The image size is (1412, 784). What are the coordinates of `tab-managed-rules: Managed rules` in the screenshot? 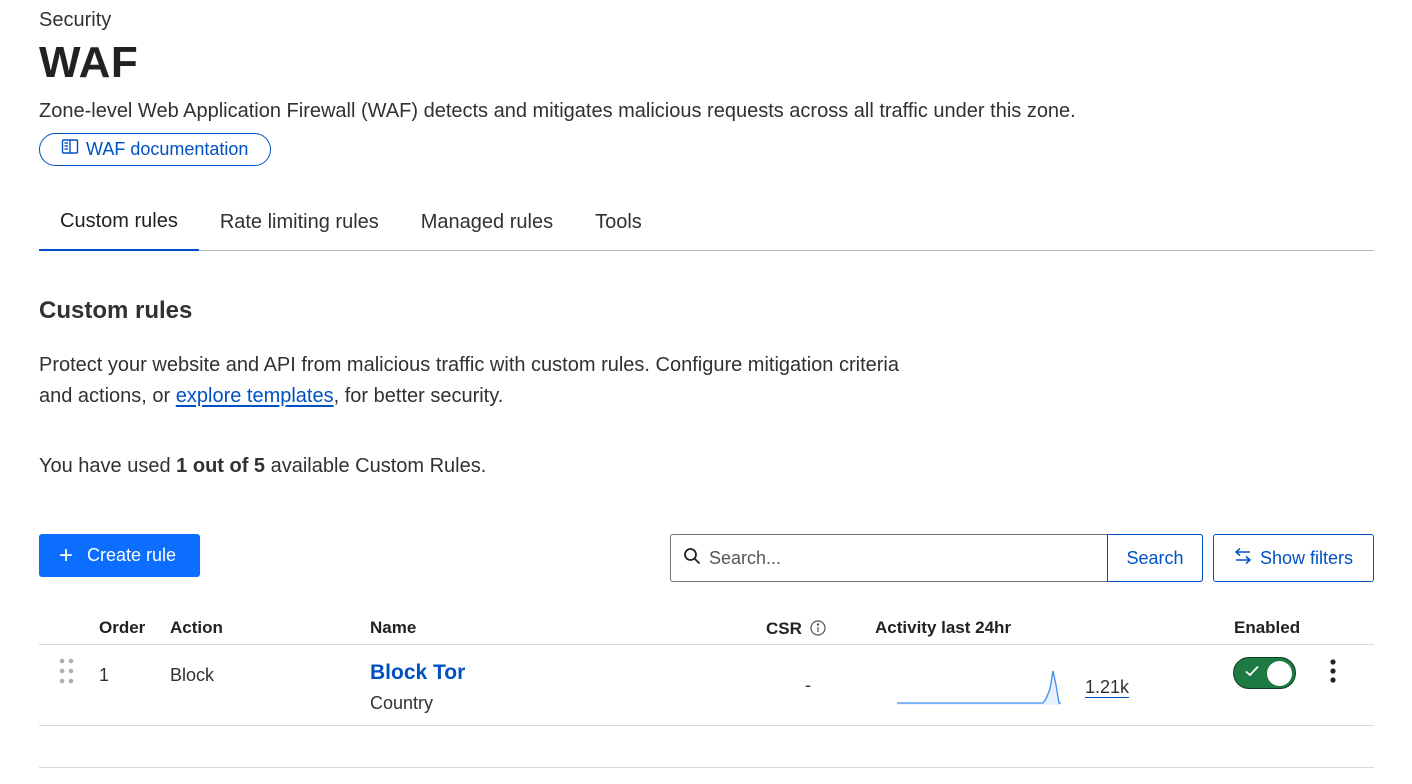 It's located at (487, 222).